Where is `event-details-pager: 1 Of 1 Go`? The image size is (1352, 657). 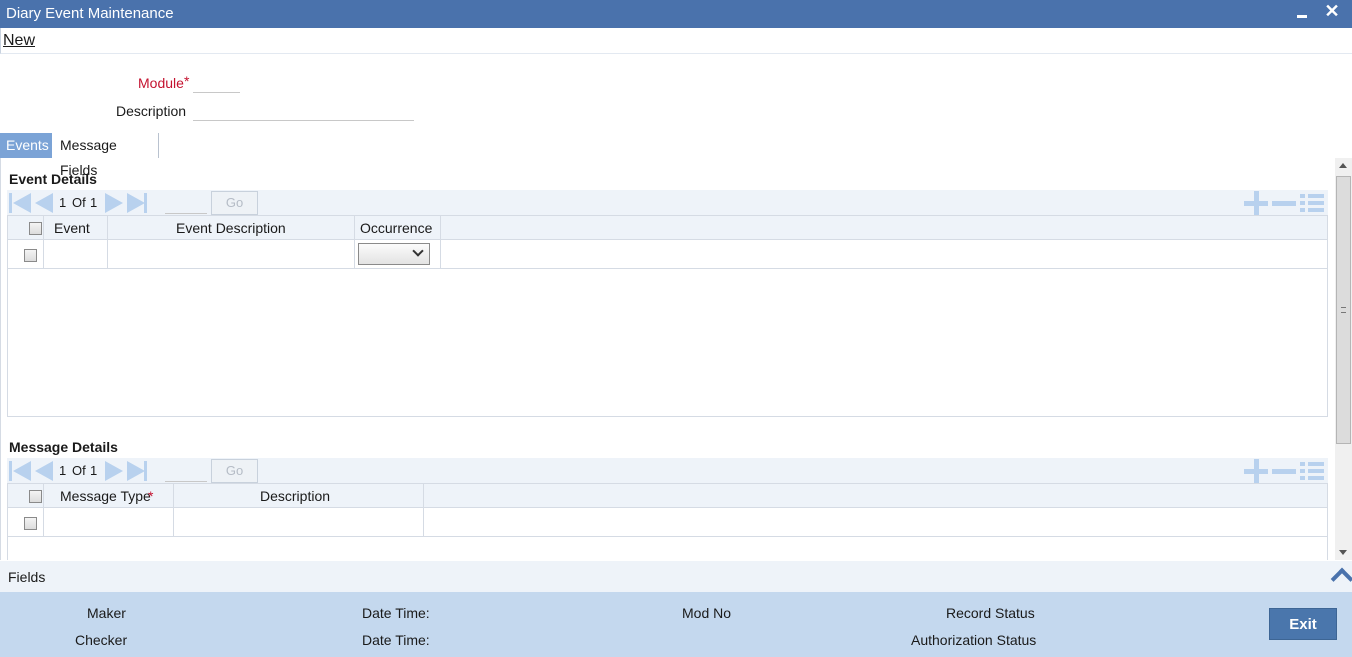 event-details-pager: 1 Of 1 Go is located at coordinates (667, 203).